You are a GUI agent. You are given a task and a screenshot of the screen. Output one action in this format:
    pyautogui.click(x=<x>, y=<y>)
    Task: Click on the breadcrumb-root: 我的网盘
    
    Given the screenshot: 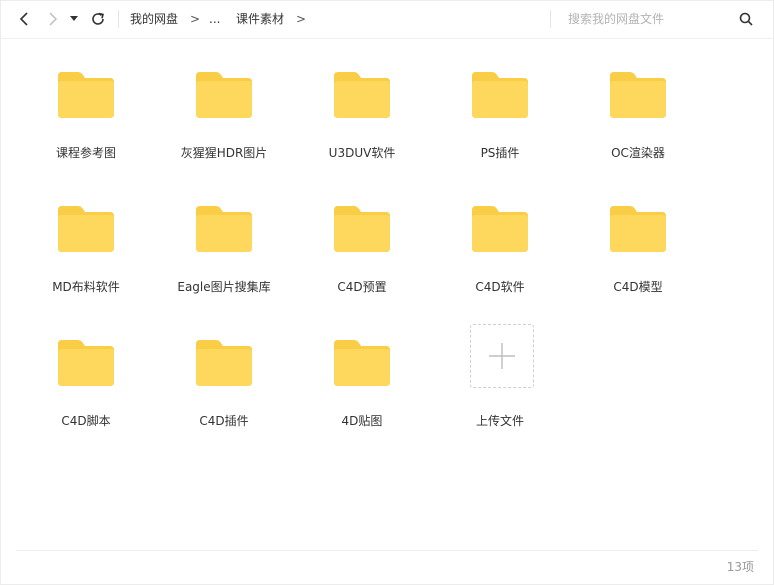 What is the action you would take?
    pyautogui.click(x=154, y=19)
    